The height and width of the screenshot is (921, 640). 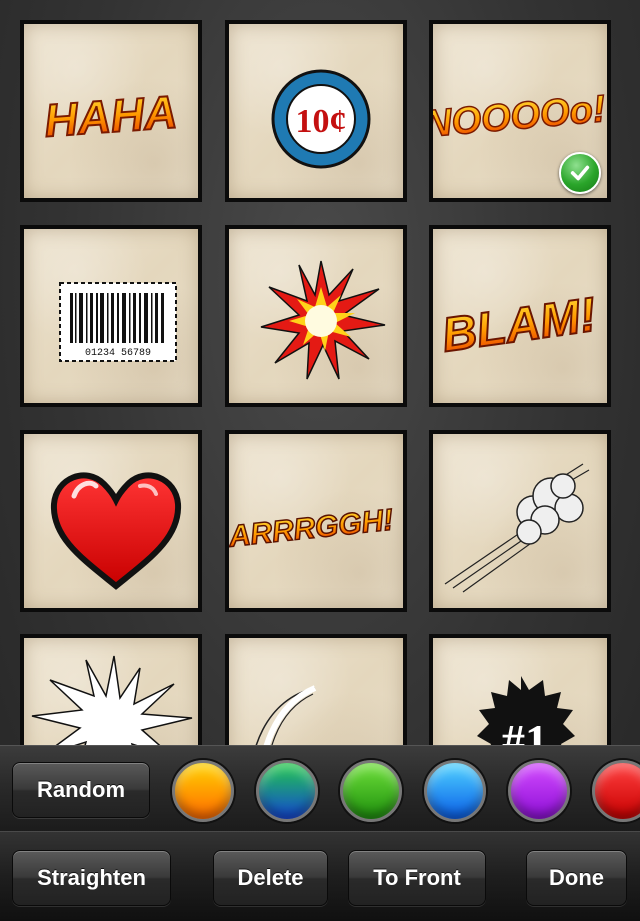 I want to click on sticker-heart, so click(x=111, y=521).